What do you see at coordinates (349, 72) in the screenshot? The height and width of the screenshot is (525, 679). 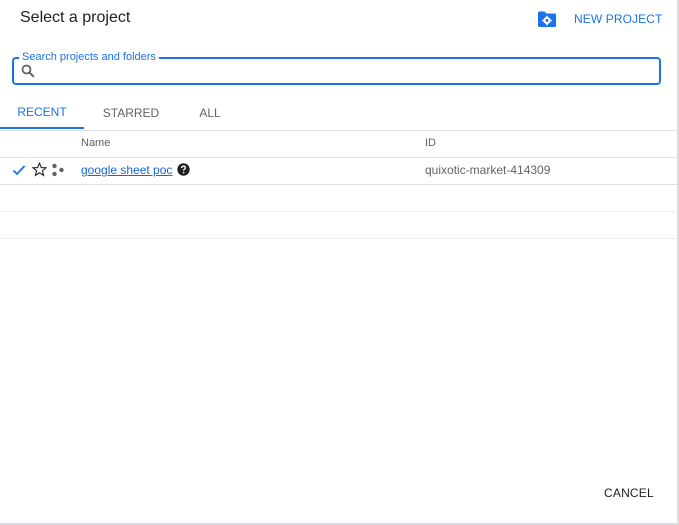 I see `search-input` at bounding box center [349, 72].